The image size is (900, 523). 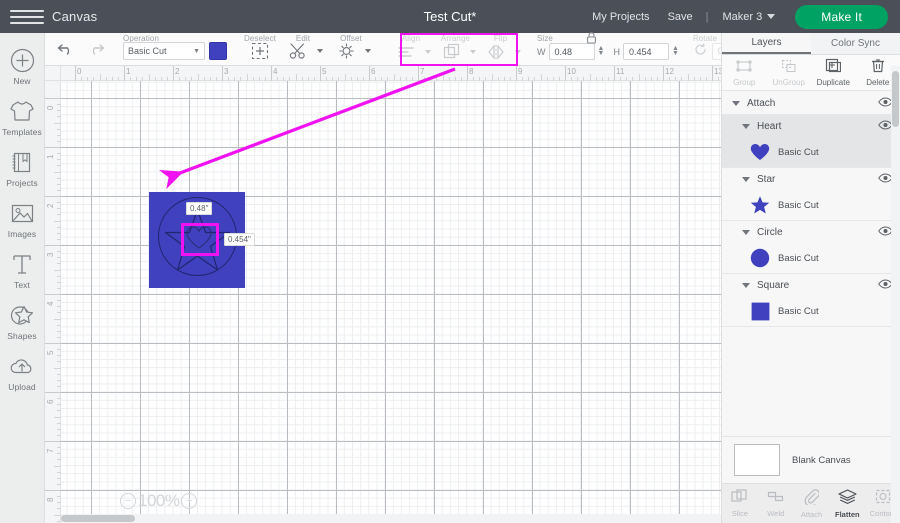 I want to click on size-lock-toggle, so click(x=591, y=39).